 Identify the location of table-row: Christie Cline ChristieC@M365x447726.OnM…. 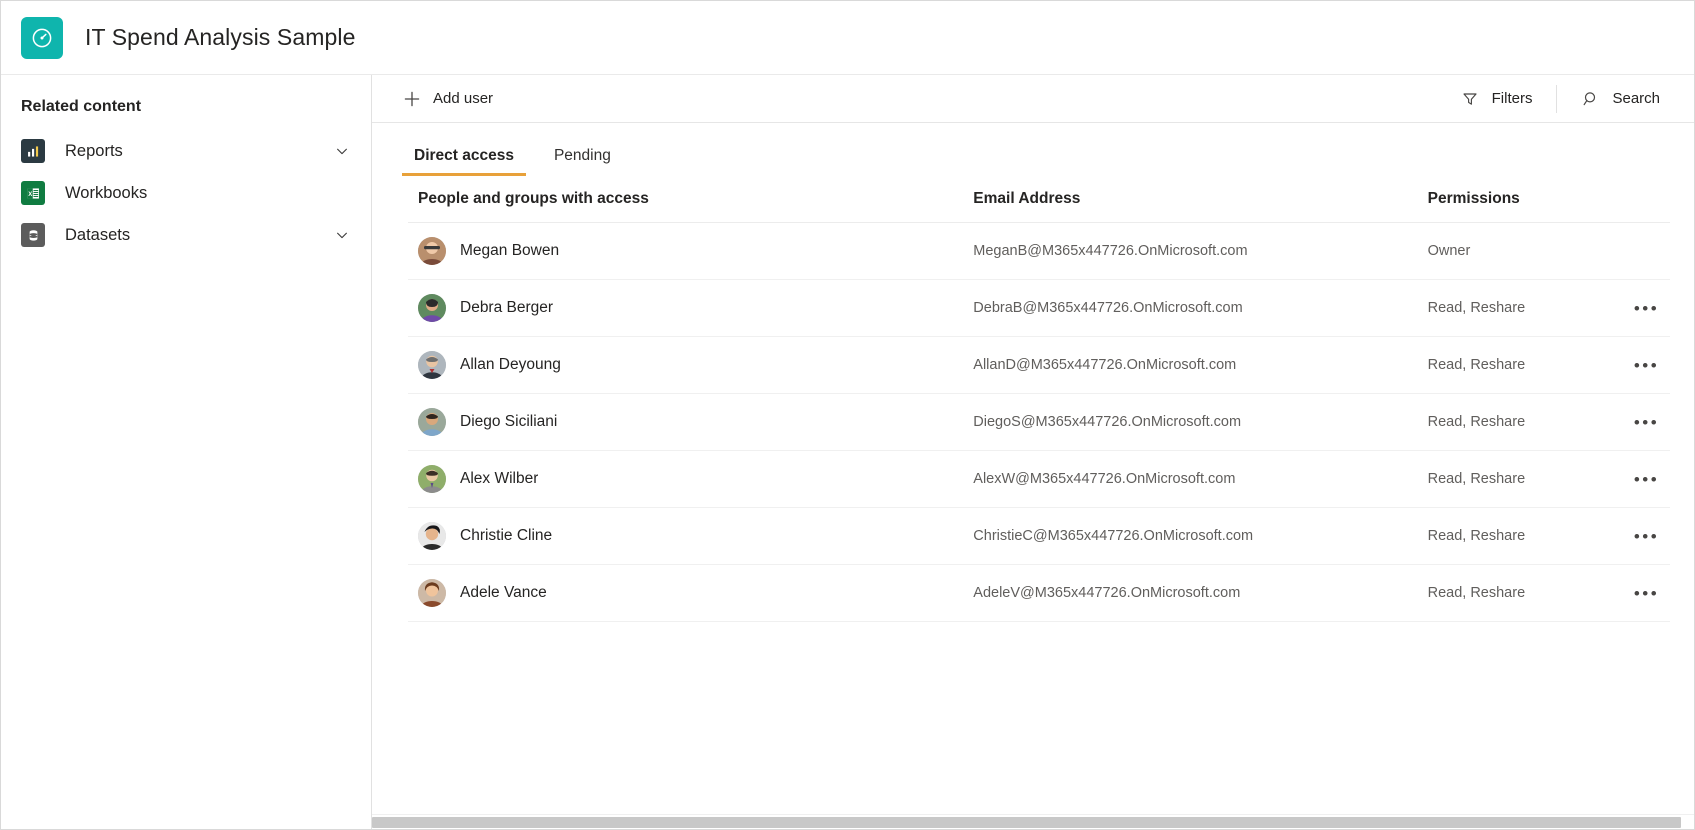
(1039, 536).